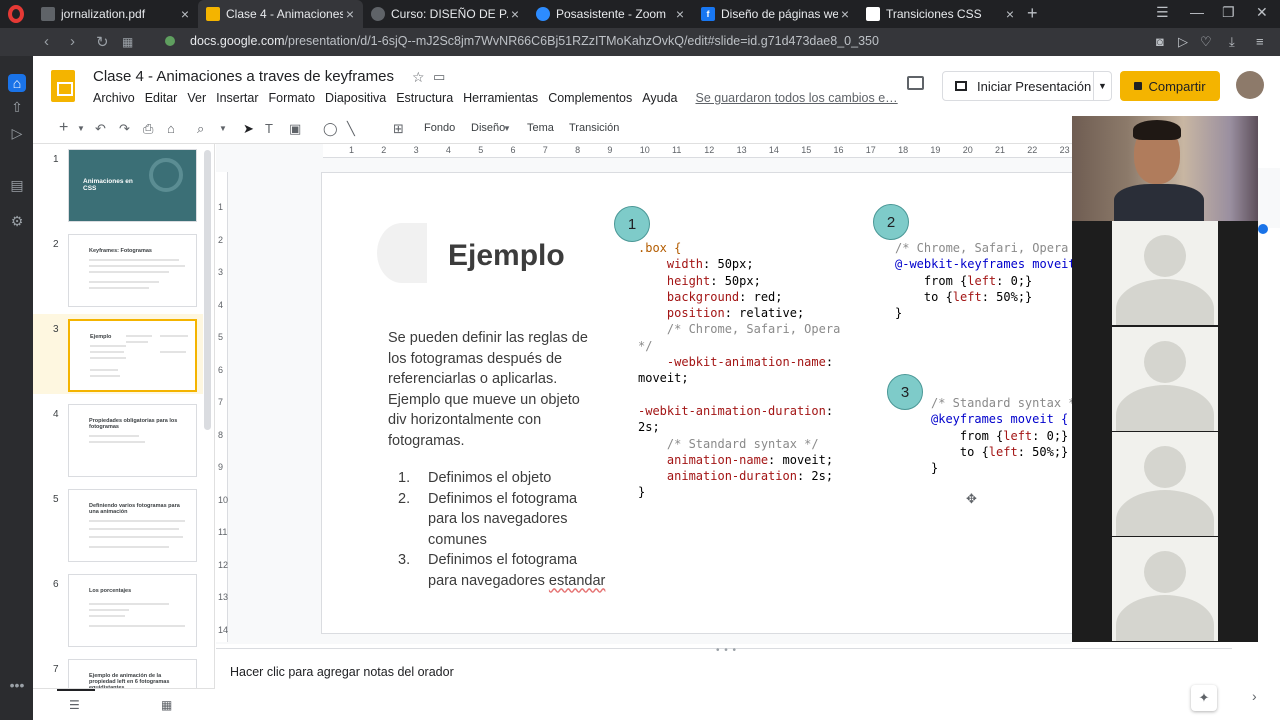 This screenshot has width=1280, height=720. I want to click on image-icon: ▣, so click(295, 129).